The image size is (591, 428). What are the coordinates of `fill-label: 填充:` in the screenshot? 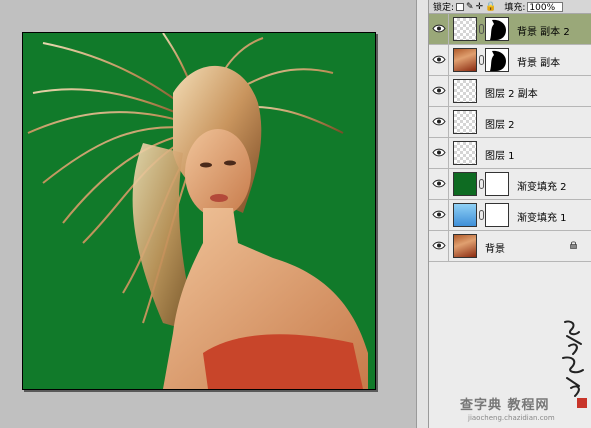 It's located at (515, 8).